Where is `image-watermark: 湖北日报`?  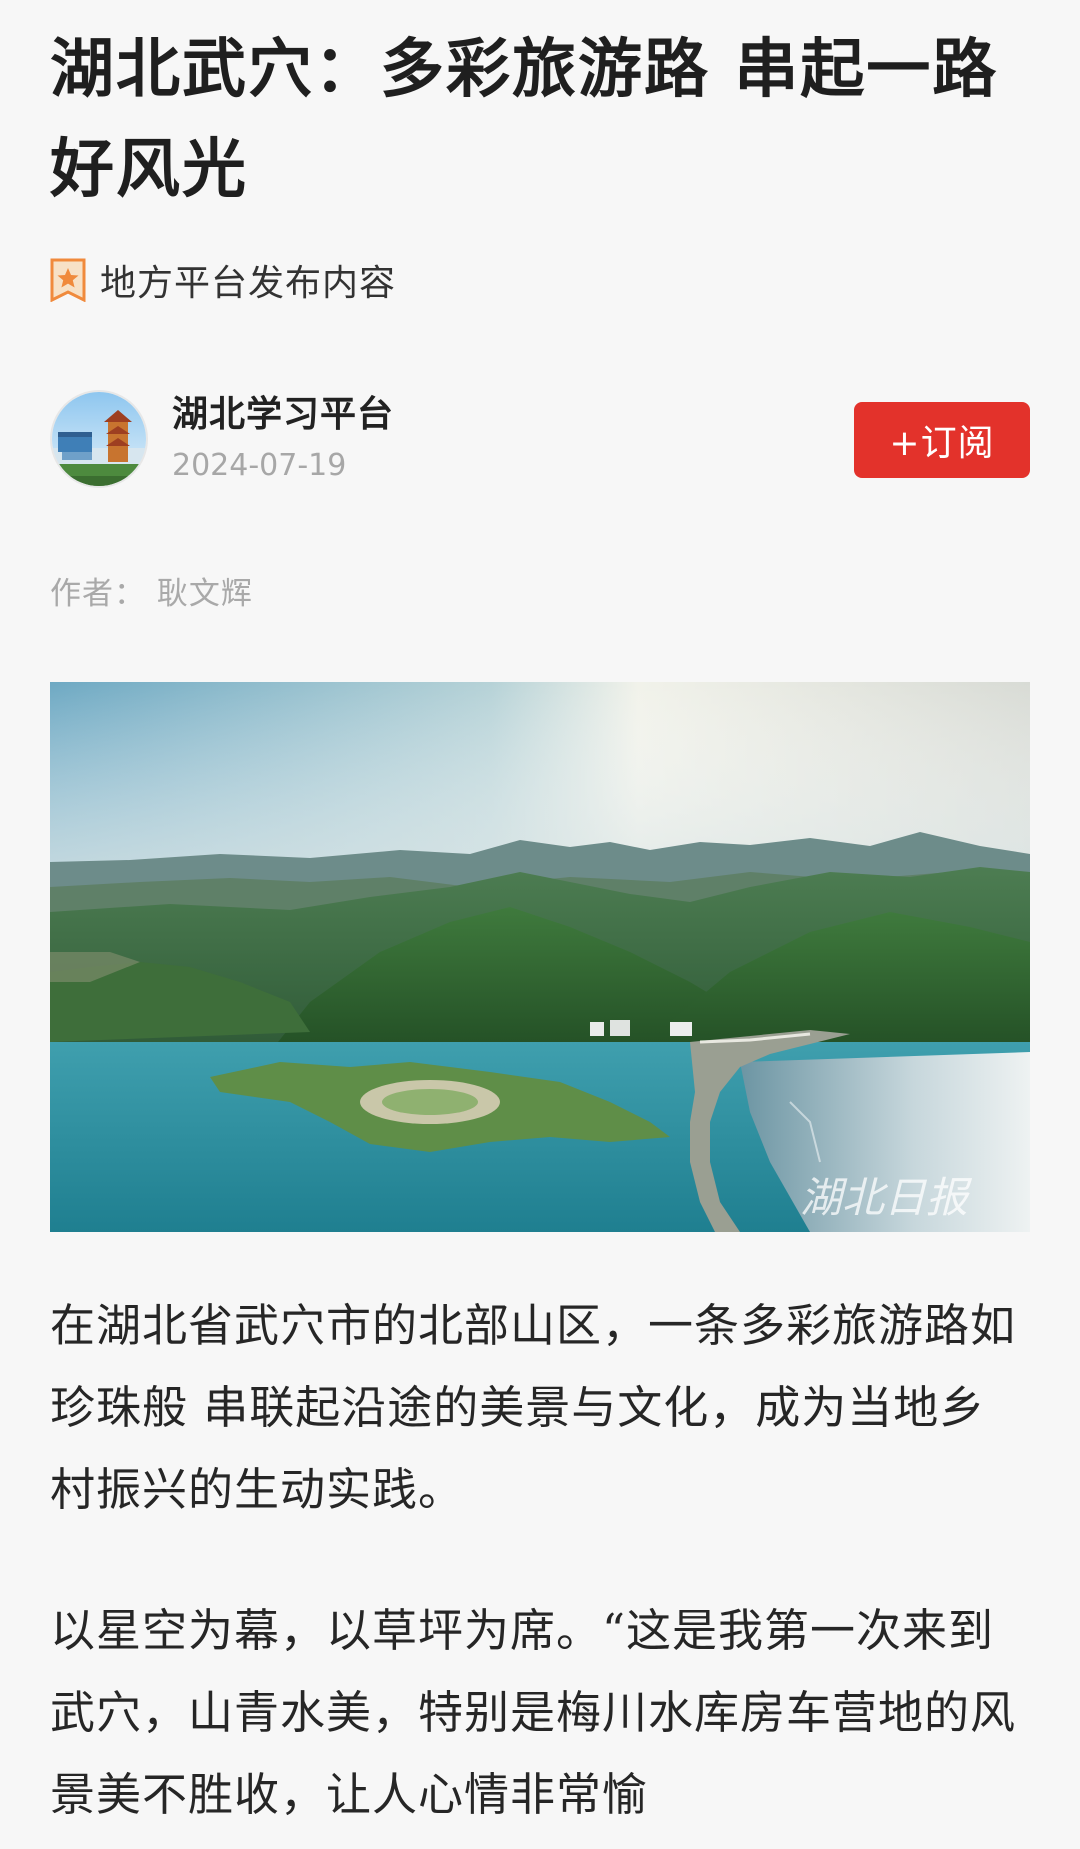
image-watermark: 湖北日报 is located at coordinates (886, 1197).